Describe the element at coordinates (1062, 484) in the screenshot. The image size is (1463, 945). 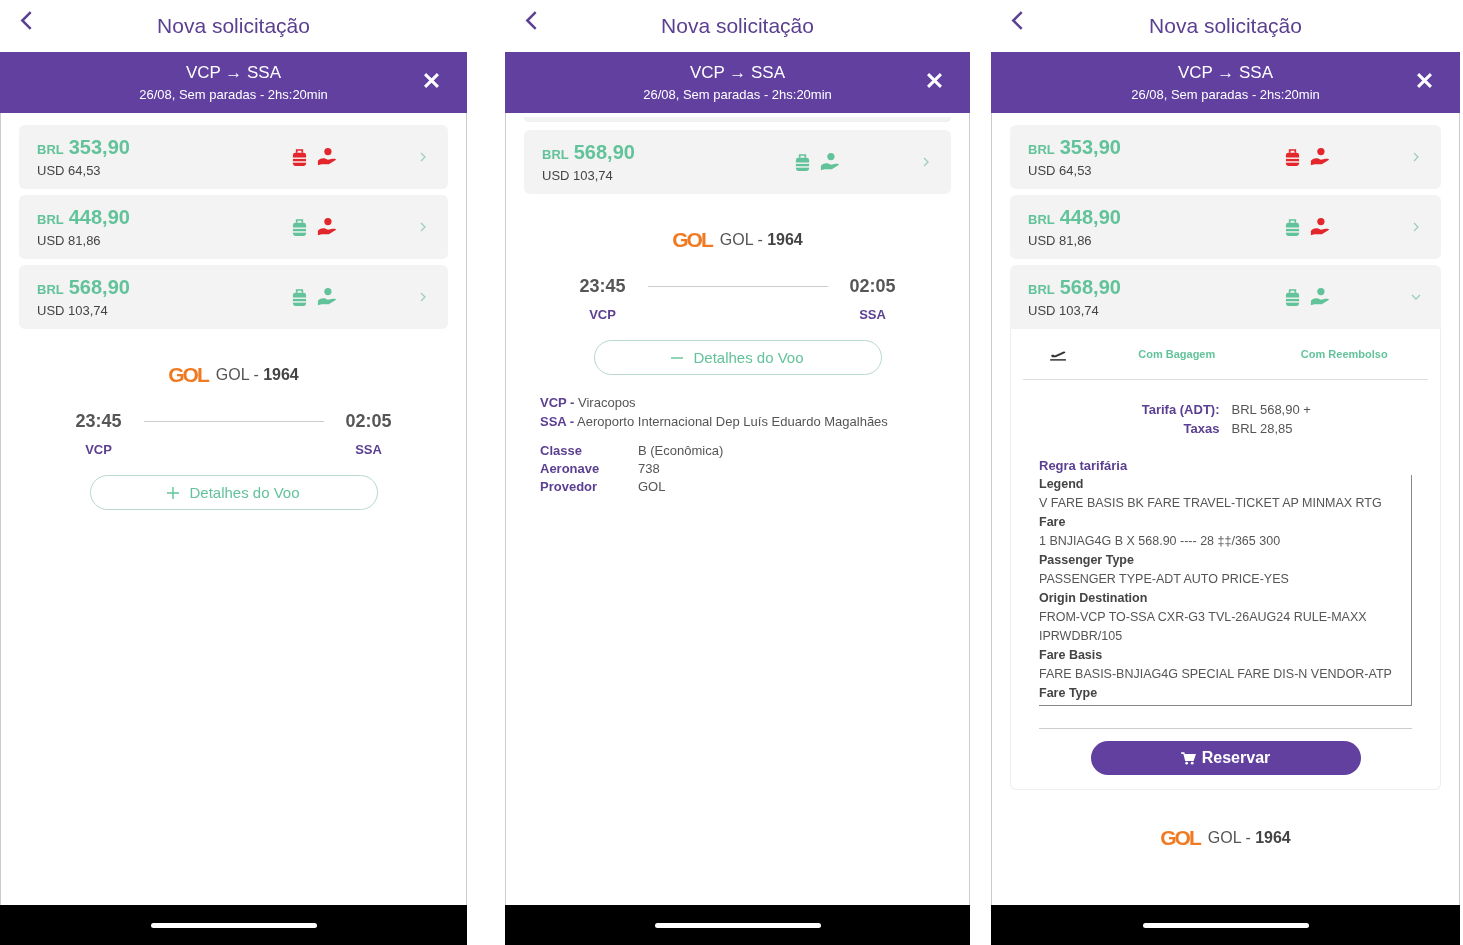
I see `rule-heading: Legend` at that location.